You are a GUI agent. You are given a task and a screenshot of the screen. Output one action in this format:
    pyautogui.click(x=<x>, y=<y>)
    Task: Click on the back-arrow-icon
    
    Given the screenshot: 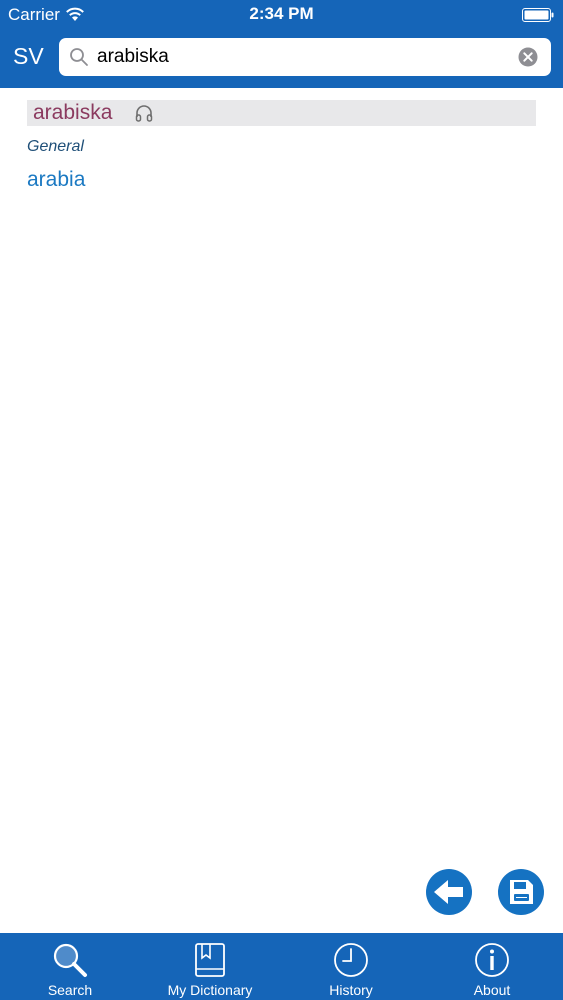 What is the action you would take?
    pyautogui.click(x=448, y=892)
    